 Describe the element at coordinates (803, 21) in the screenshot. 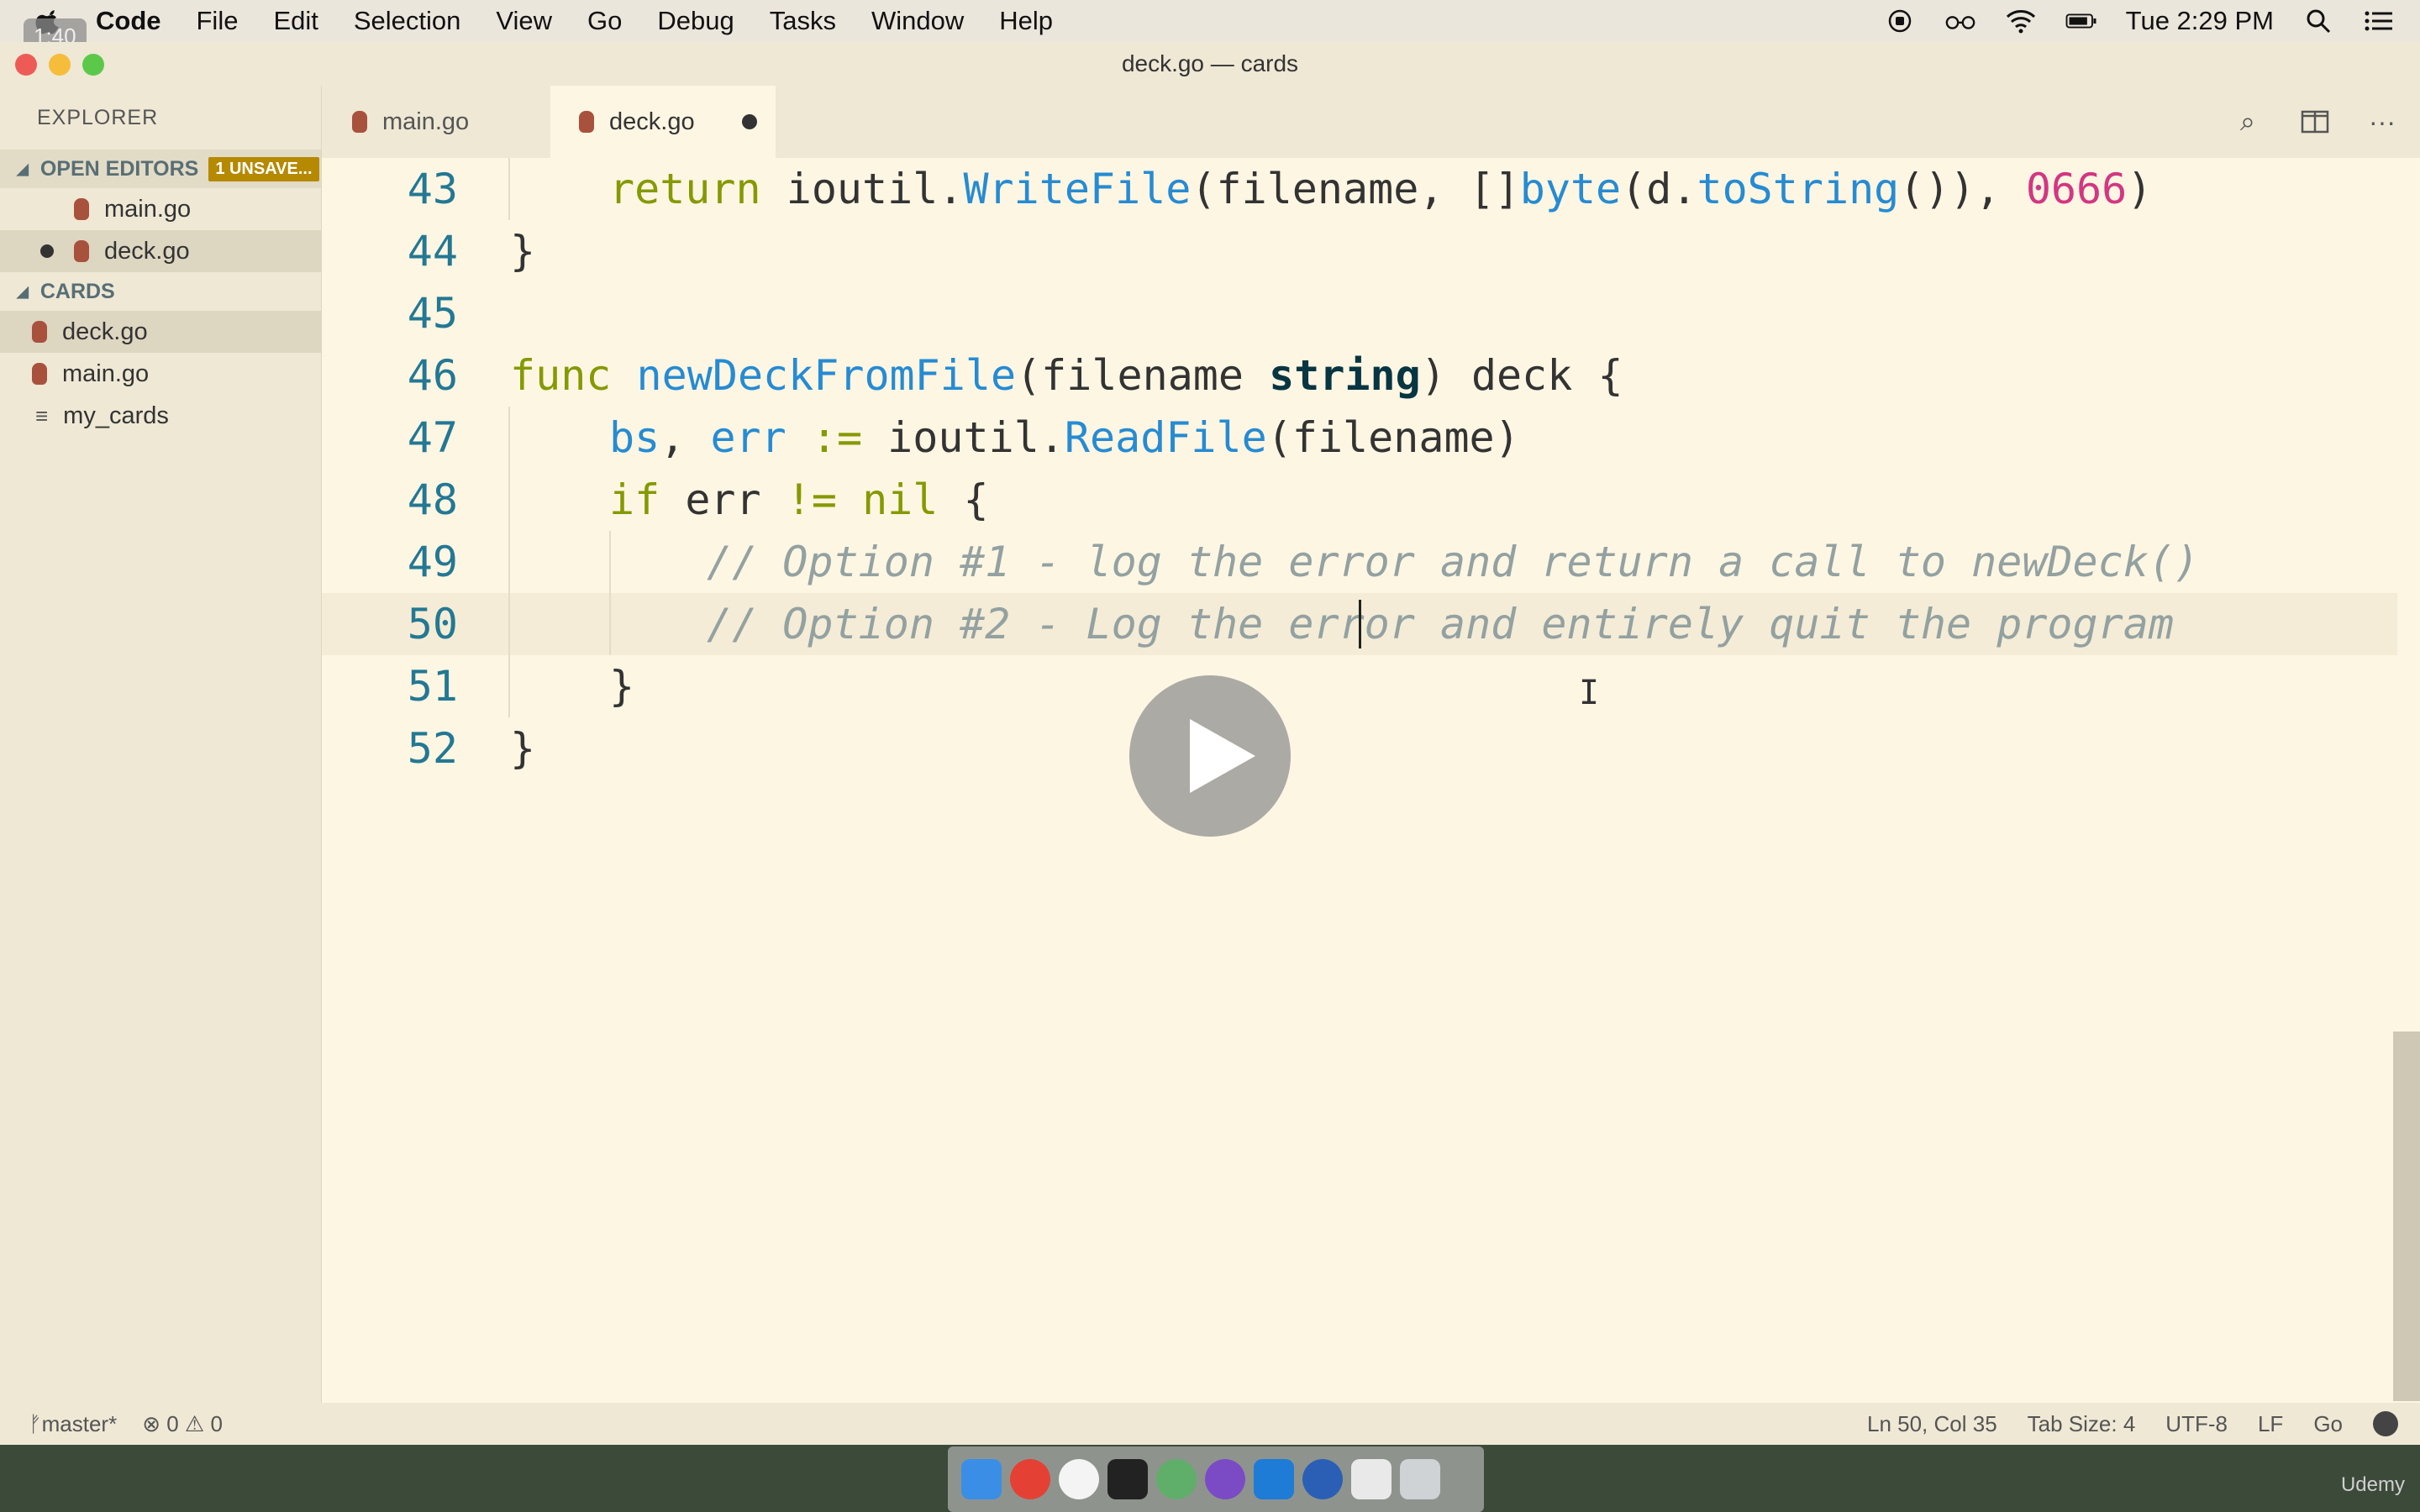

I see `menu-tasks: Tasks` at that location.